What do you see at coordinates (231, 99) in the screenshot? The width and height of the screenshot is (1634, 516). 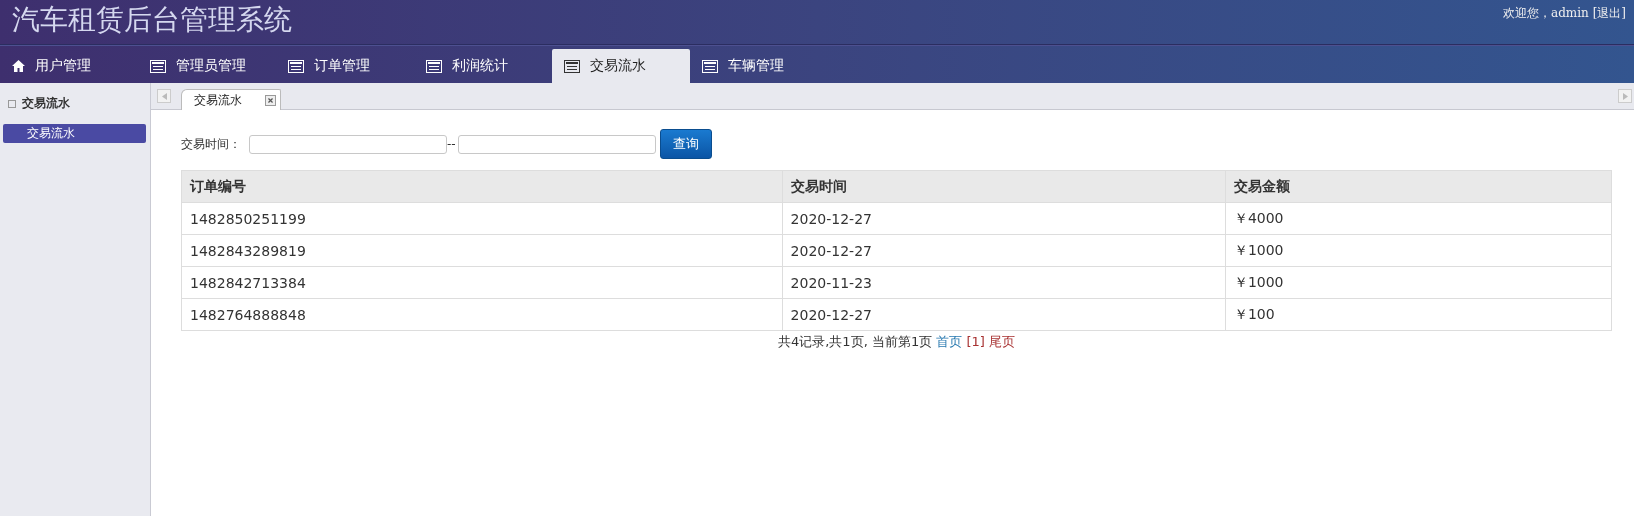 I see `page-tab: 交易流水` at bounding box center [231, 99].